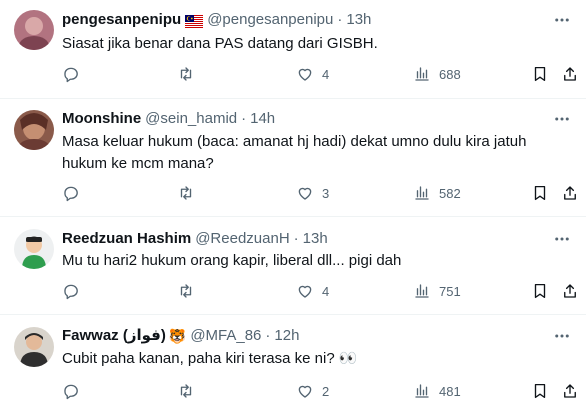  What do you see at coordinates (450, 291) in the screenshot?
I see `view-count: 751` at bounding box center [450, 291].